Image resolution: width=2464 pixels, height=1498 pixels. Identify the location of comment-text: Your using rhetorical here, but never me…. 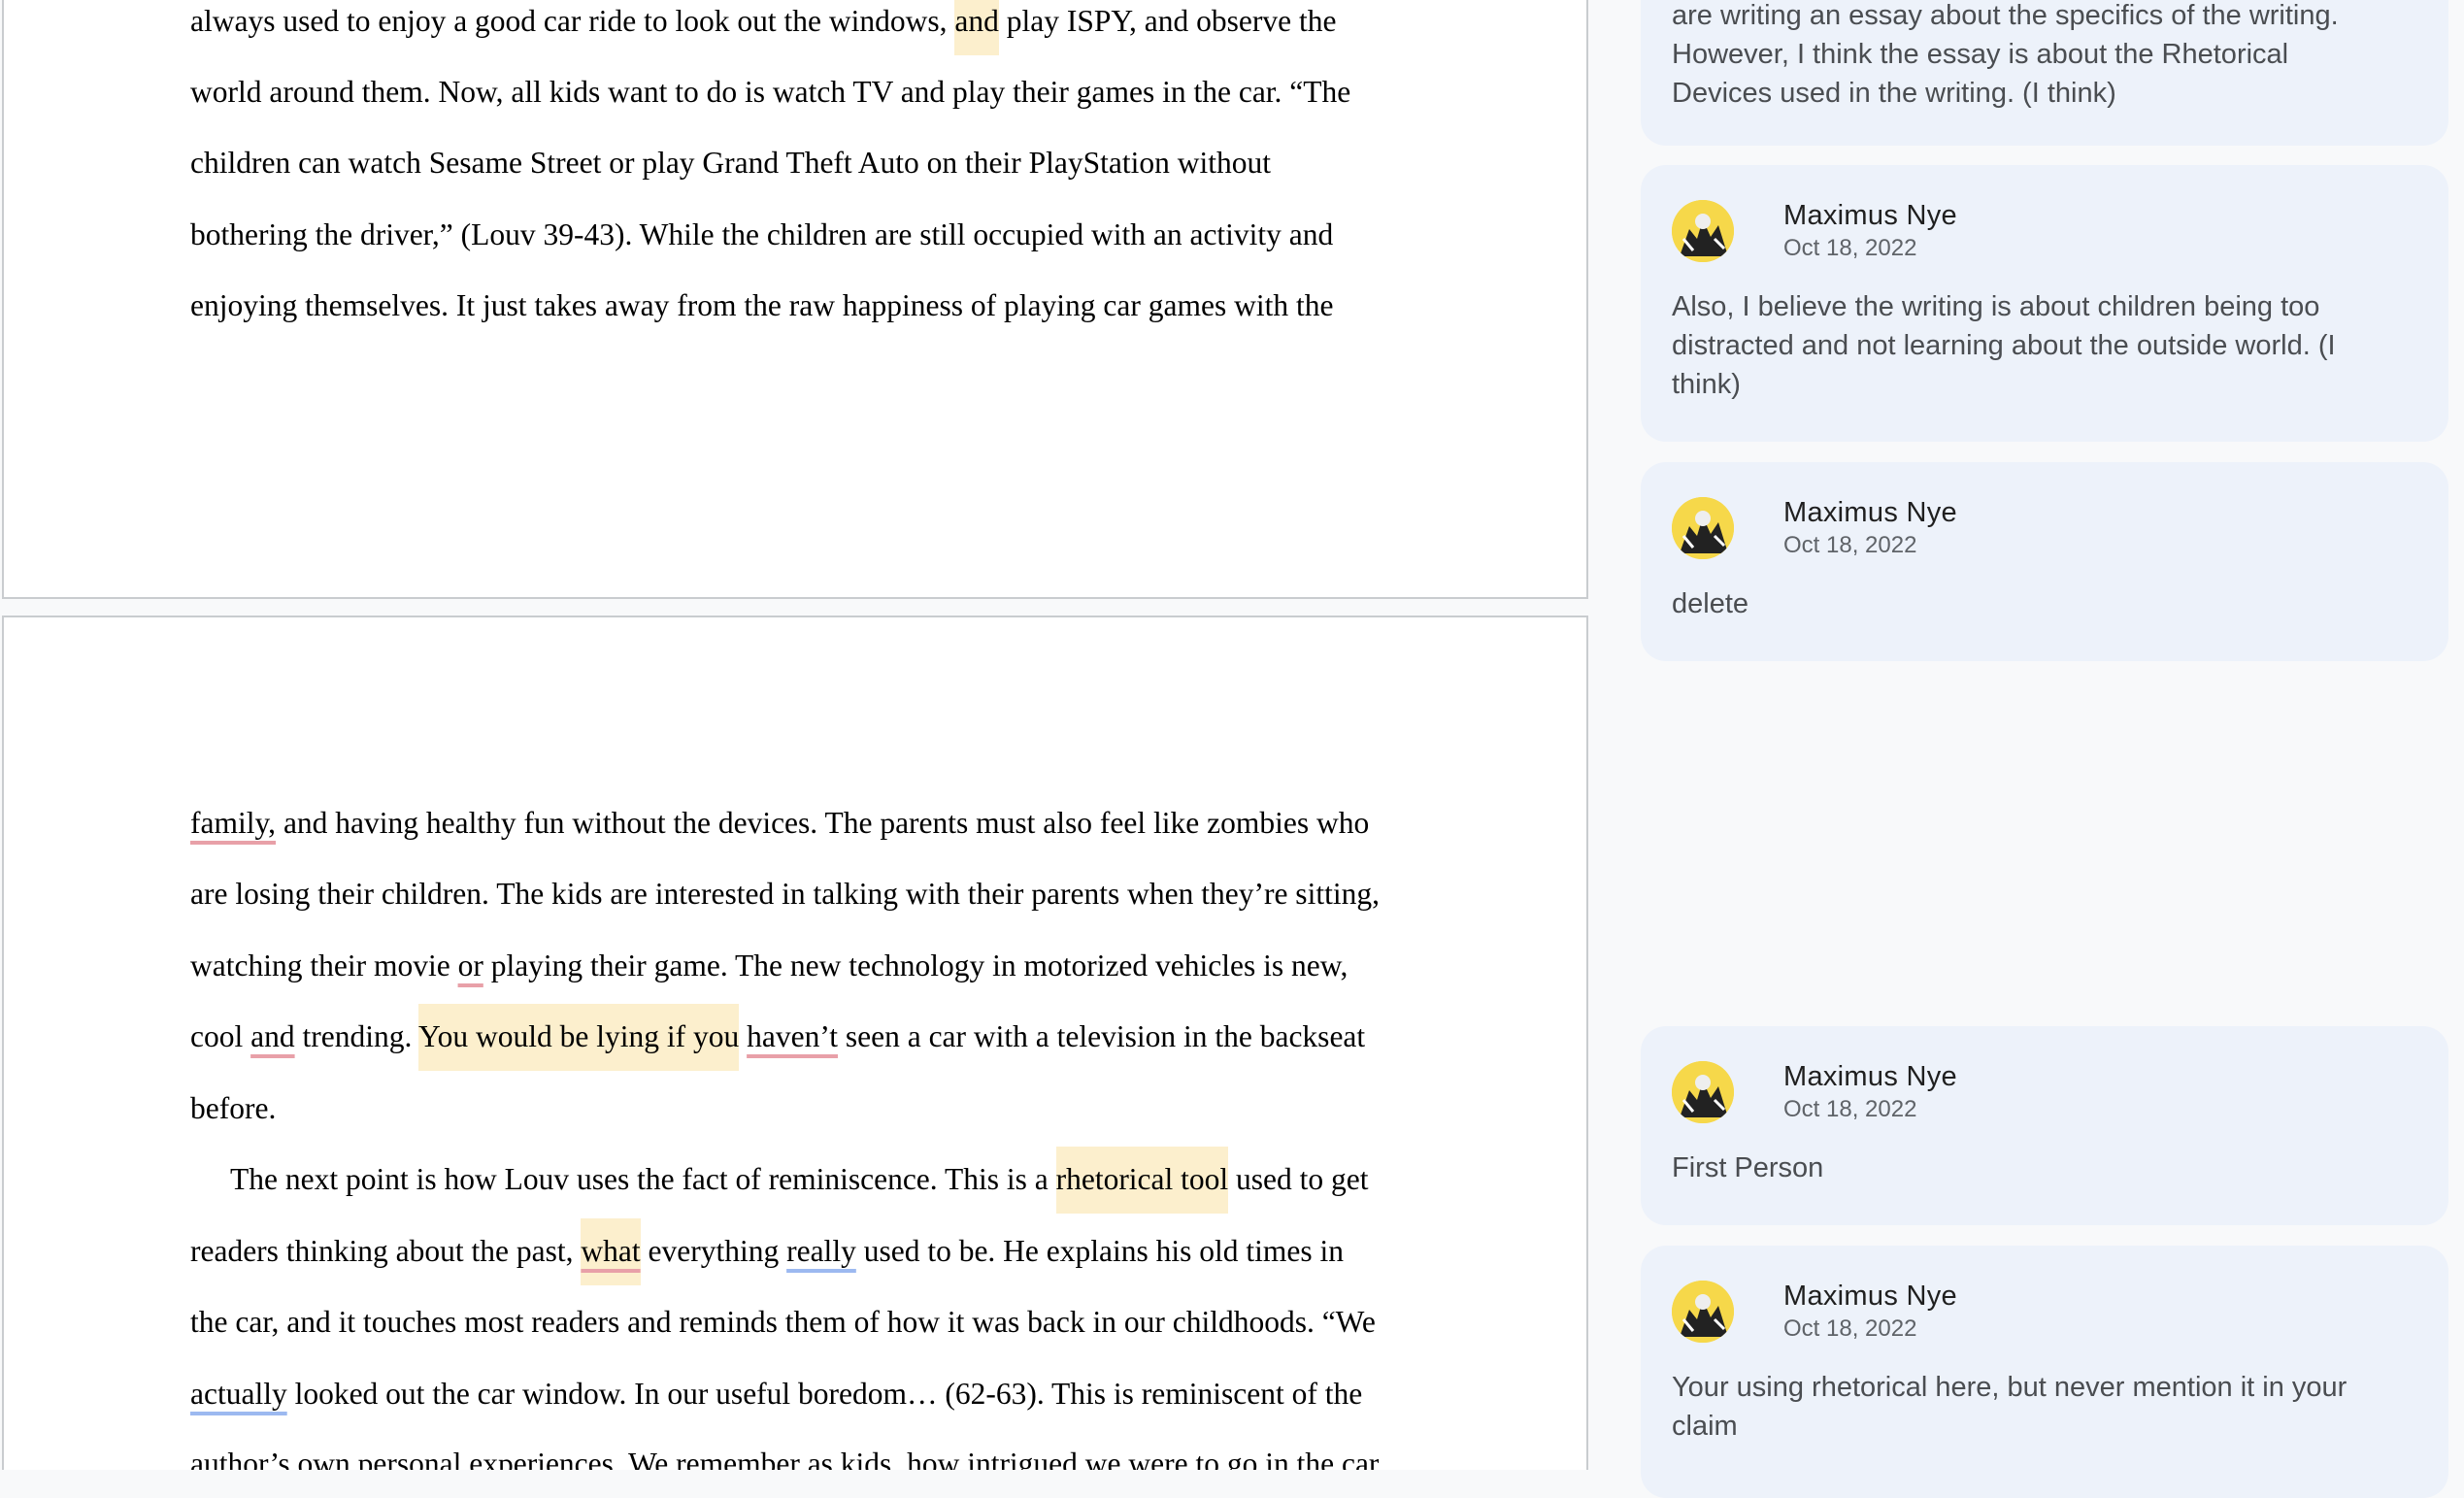
(2009, 1387).